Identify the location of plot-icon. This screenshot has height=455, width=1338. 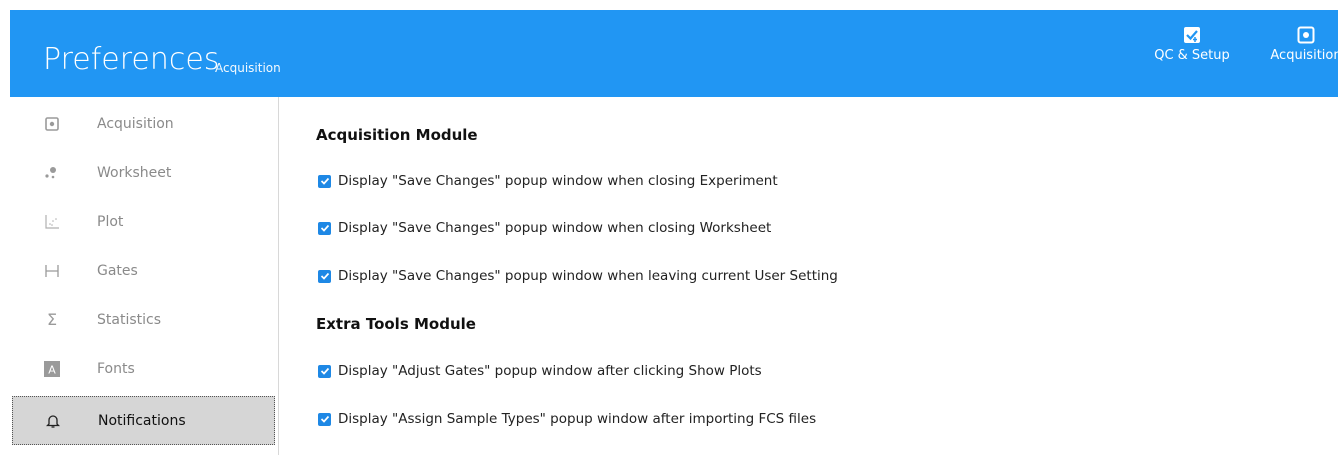
(52, 222).